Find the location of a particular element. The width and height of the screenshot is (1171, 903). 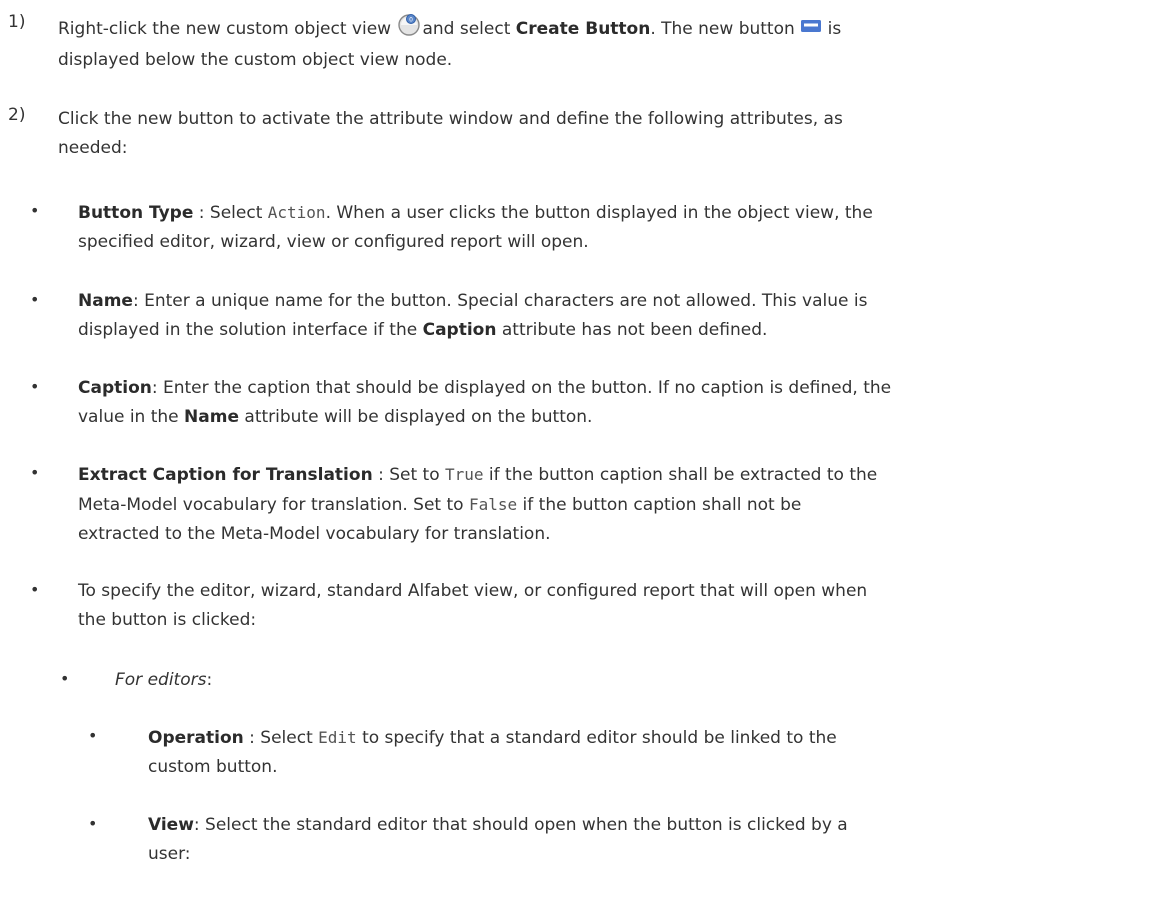

attribute-name: View is located at coordinates (171, 825).